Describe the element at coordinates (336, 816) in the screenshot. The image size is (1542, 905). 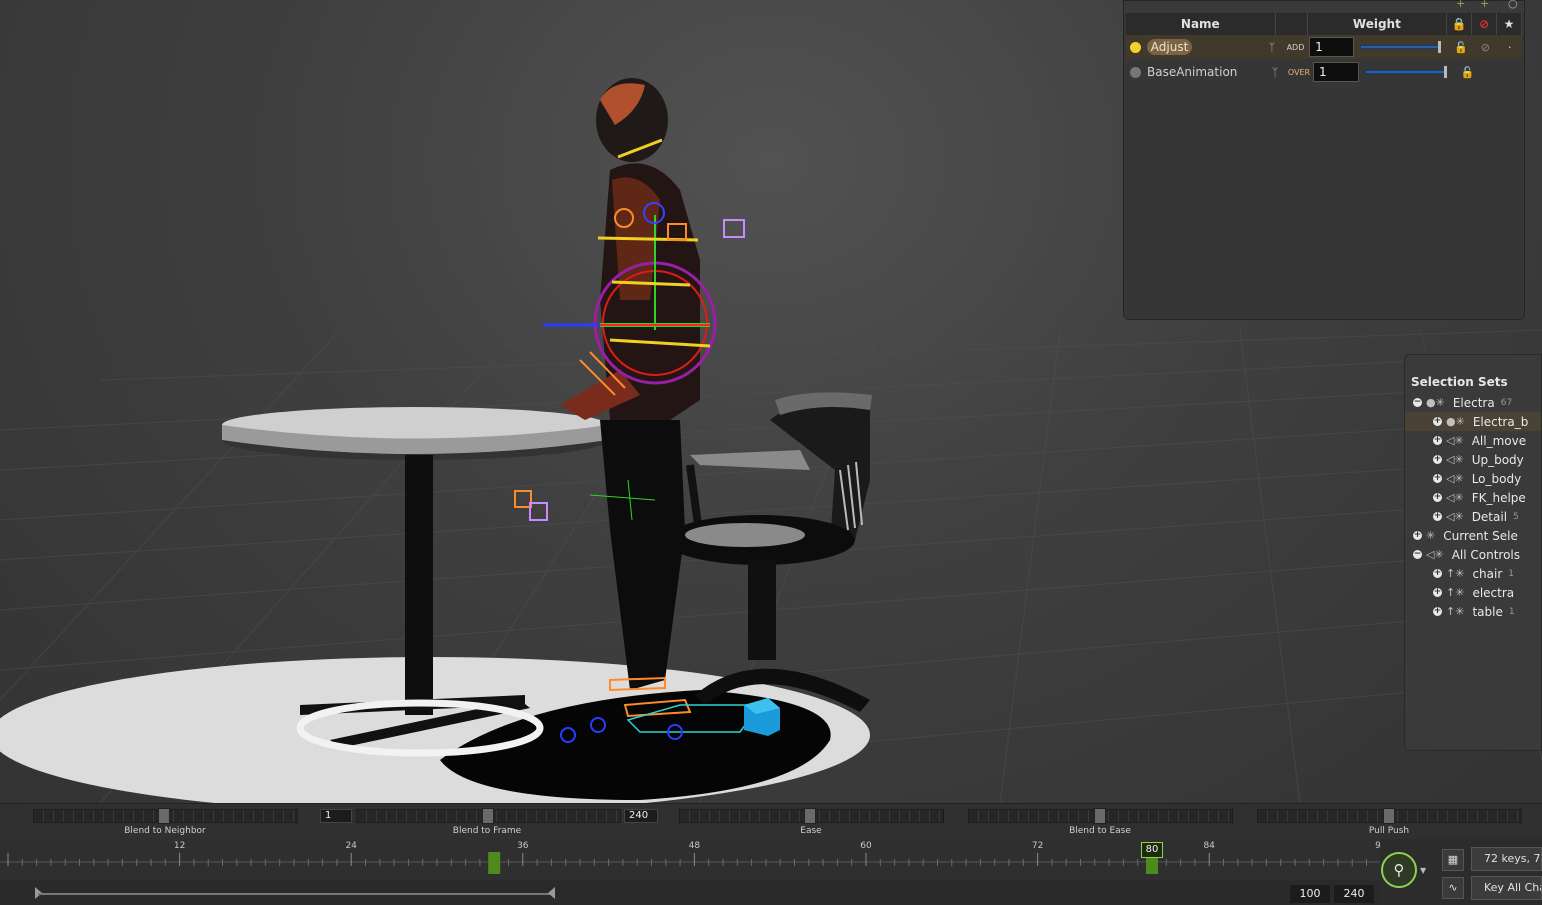
I see `blend-range-start: 1` at that location.